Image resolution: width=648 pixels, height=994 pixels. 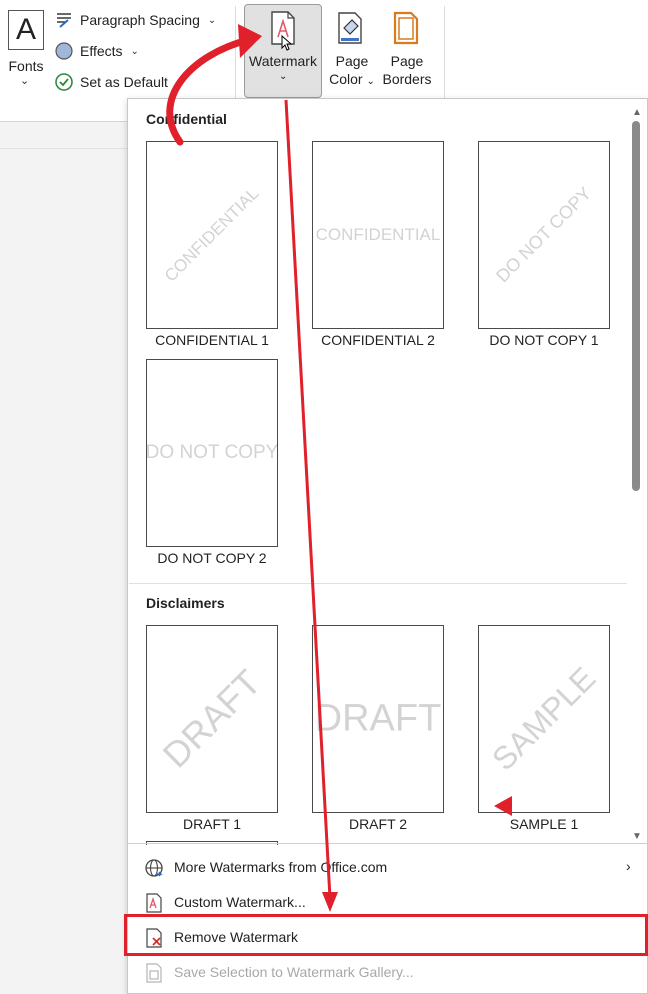 I want to click on thumb-caption: DRAFT 1, so click(x=212, y=824).